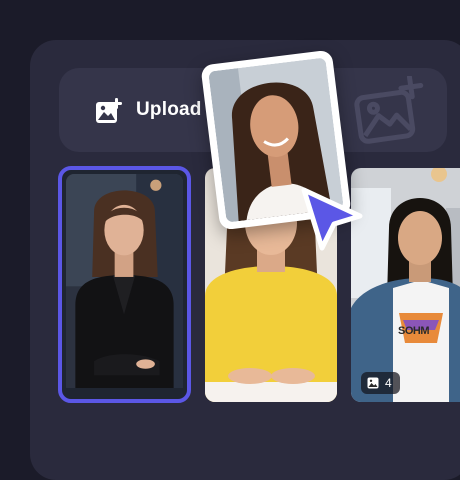 This screenshot has width=460, height=480. I want to click on image-count: 4, so click(388, 383).